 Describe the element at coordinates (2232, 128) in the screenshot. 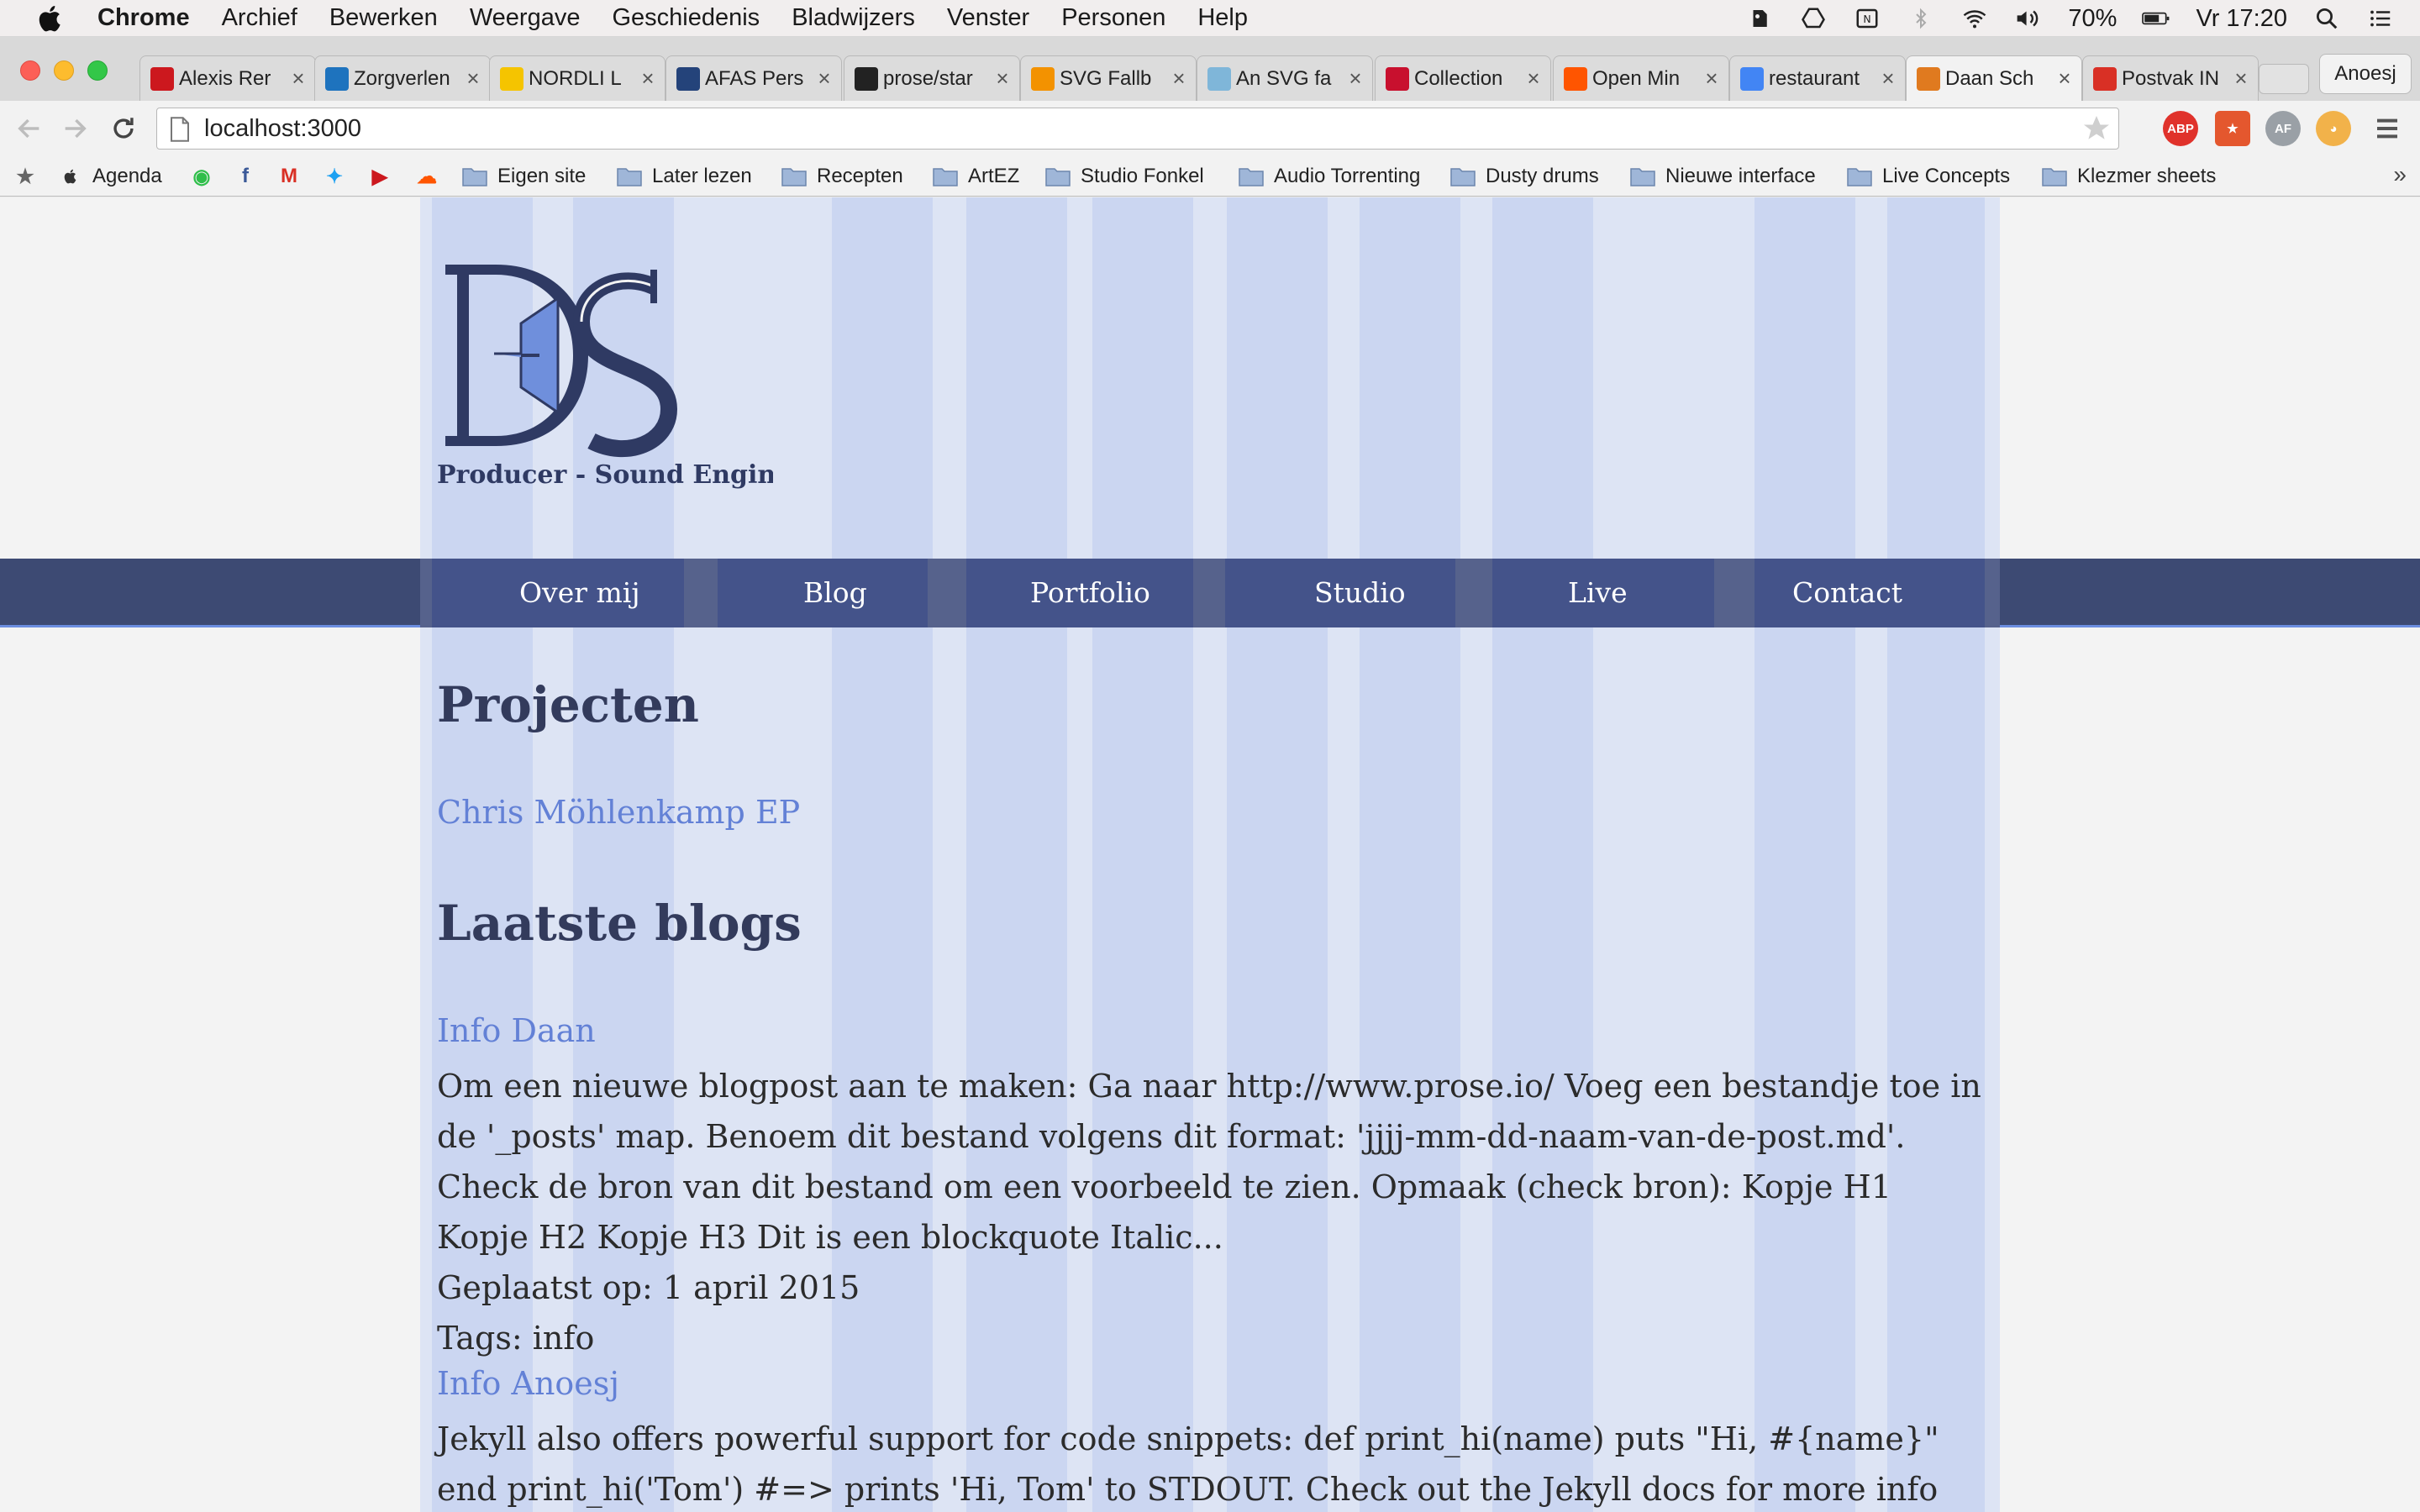

I see `bookmark-extension-icon: ★` at that location.